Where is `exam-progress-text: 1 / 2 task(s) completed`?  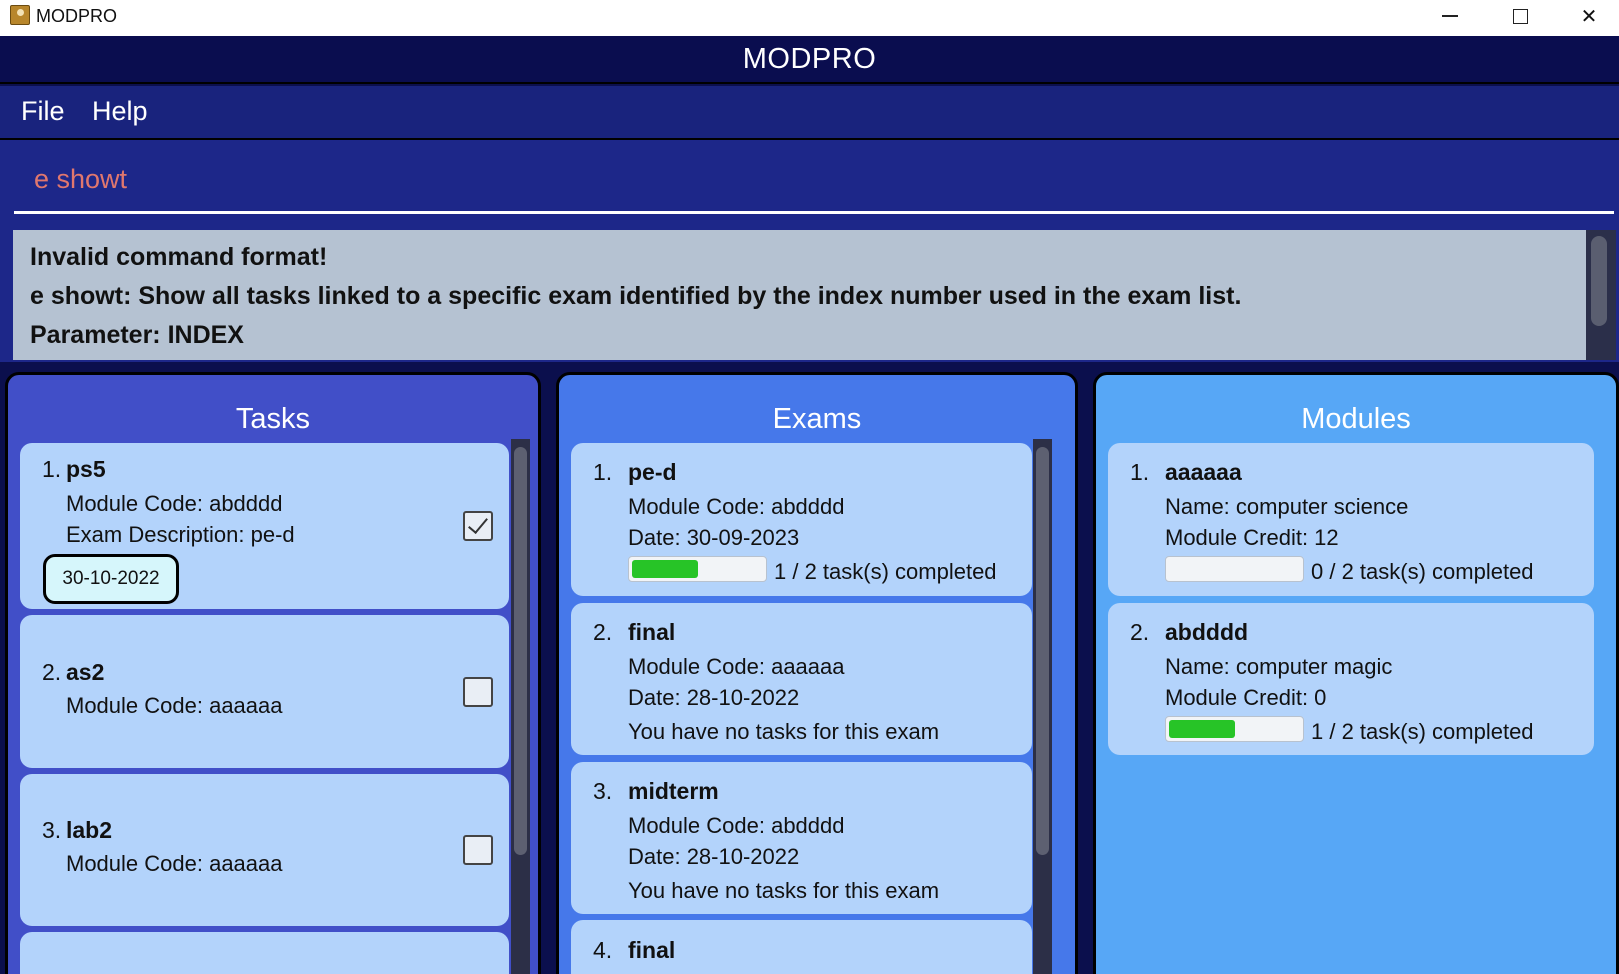
exam-progress-text: 1 / 2 task(s) completed is located at coordinates (885, 571).